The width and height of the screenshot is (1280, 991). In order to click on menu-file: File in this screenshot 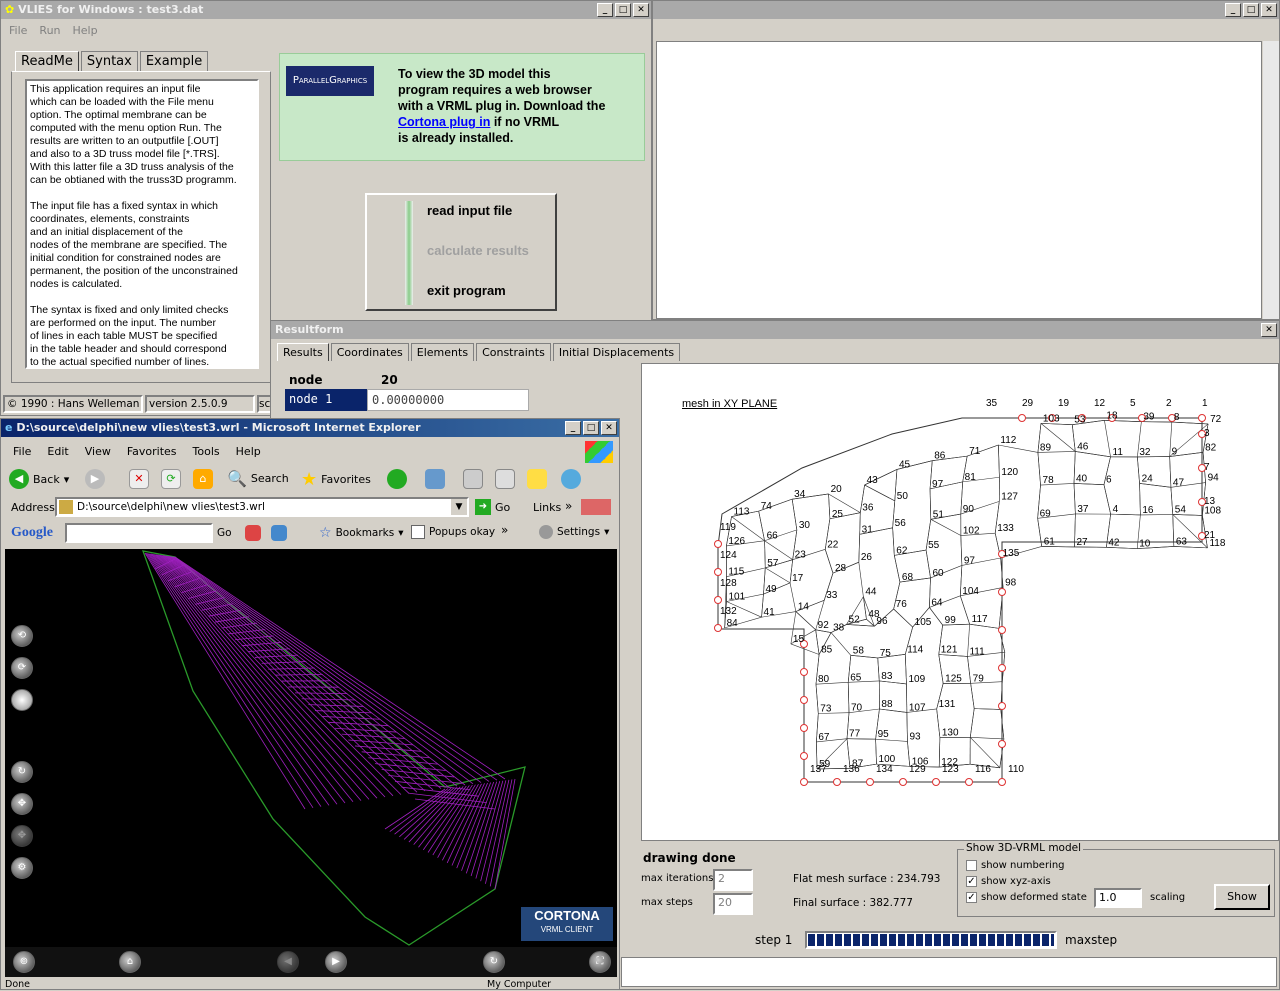, I will do `click(18, 30)`.